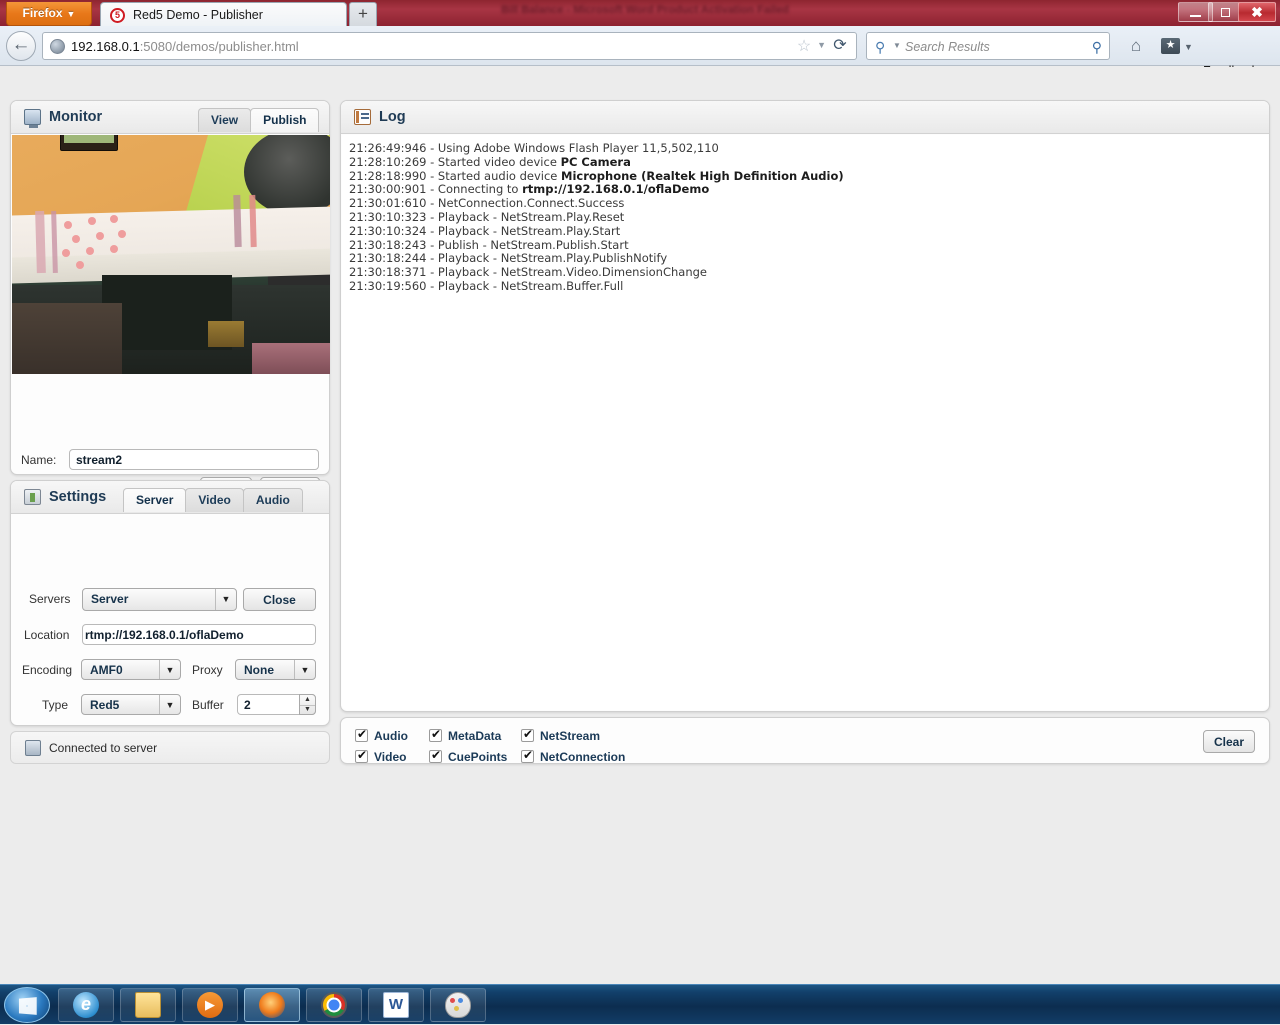 This screenshot has height=1025, width=1280. What do you see at coordinates (47, 635) in the screenshot?
I see `location-label: Location` at bounding box center [47, 635].